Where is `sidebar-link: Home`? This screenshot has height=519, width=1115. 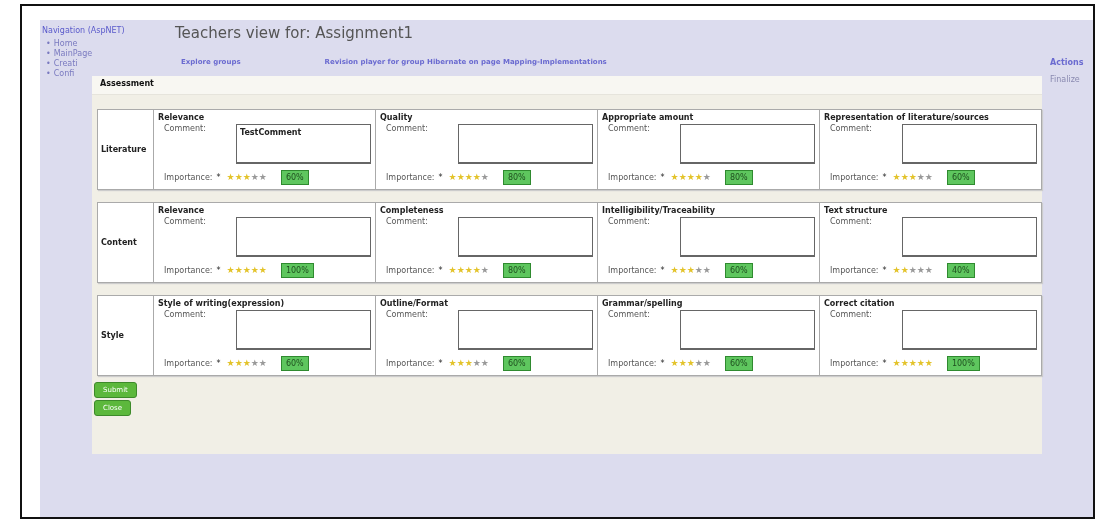
sidebar-link: Home is located at coordinates (65, 44).